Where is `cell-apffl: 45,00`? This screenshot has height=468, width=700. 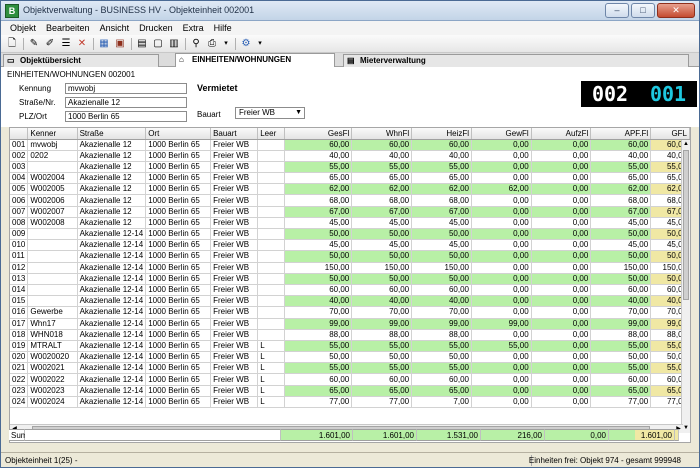 cell-apffl: 45,00 is located at coordinates (621, 223).